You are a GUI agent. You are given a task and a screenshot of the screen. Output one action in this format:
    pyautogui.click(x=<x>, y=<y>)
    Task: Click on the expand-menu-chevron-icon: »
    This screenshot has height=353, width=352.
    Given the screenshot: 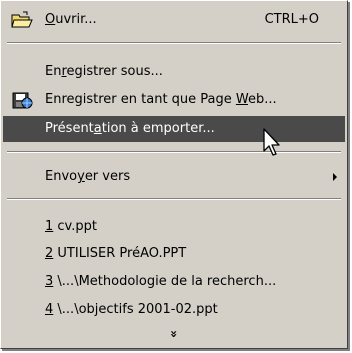 What is the action you would take?
    pyautogui.click(x=174, y=334)
    